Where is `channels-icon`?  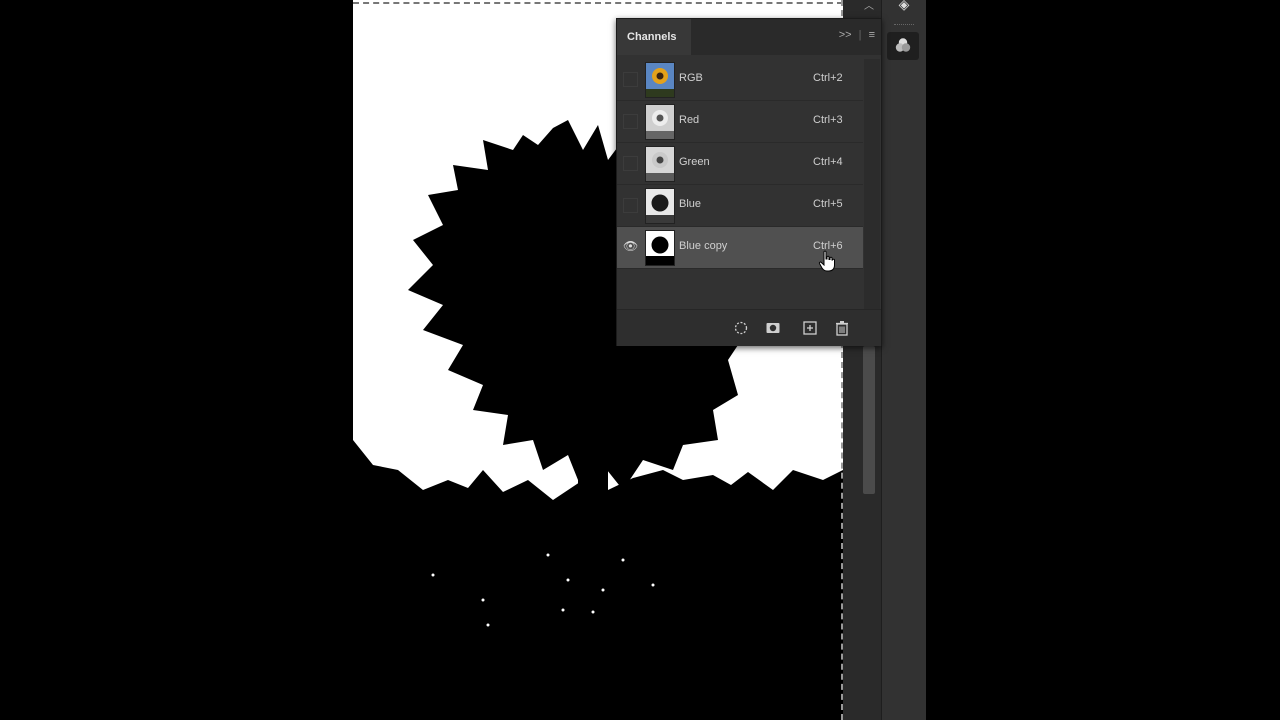 channels-icon is located at coordinates (903, 45).